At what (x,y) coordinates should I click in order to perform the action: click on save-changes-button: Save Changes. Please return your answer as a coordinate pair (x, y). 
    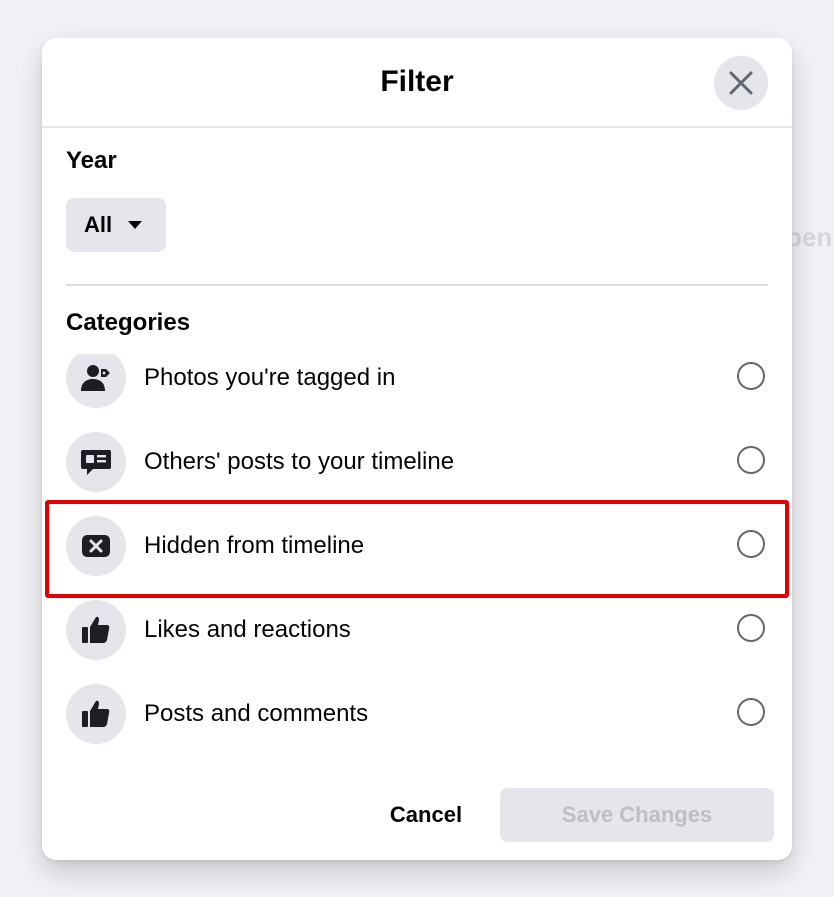
    Looking at the image, I should click on (637, 815).